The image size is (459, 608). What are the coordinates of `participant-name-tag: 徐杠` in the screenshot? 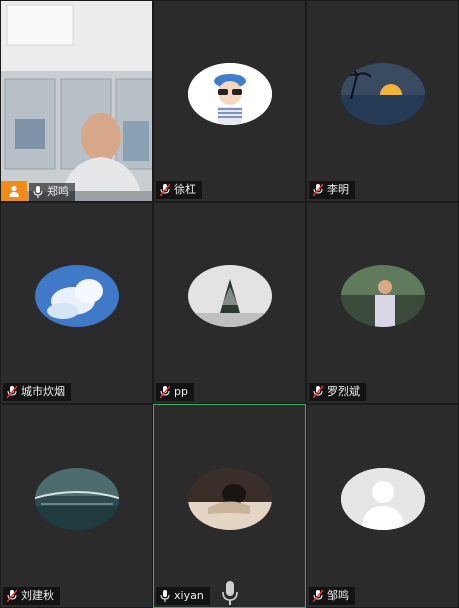 It's located at (179, 190).